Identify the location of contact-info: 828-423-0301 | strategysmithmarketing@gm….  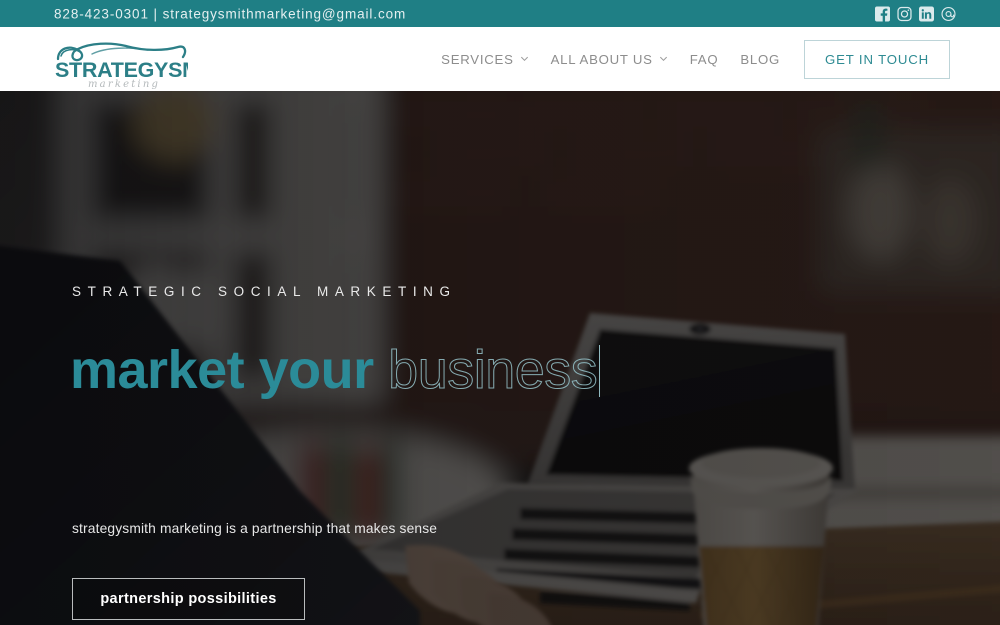
(230, 13).